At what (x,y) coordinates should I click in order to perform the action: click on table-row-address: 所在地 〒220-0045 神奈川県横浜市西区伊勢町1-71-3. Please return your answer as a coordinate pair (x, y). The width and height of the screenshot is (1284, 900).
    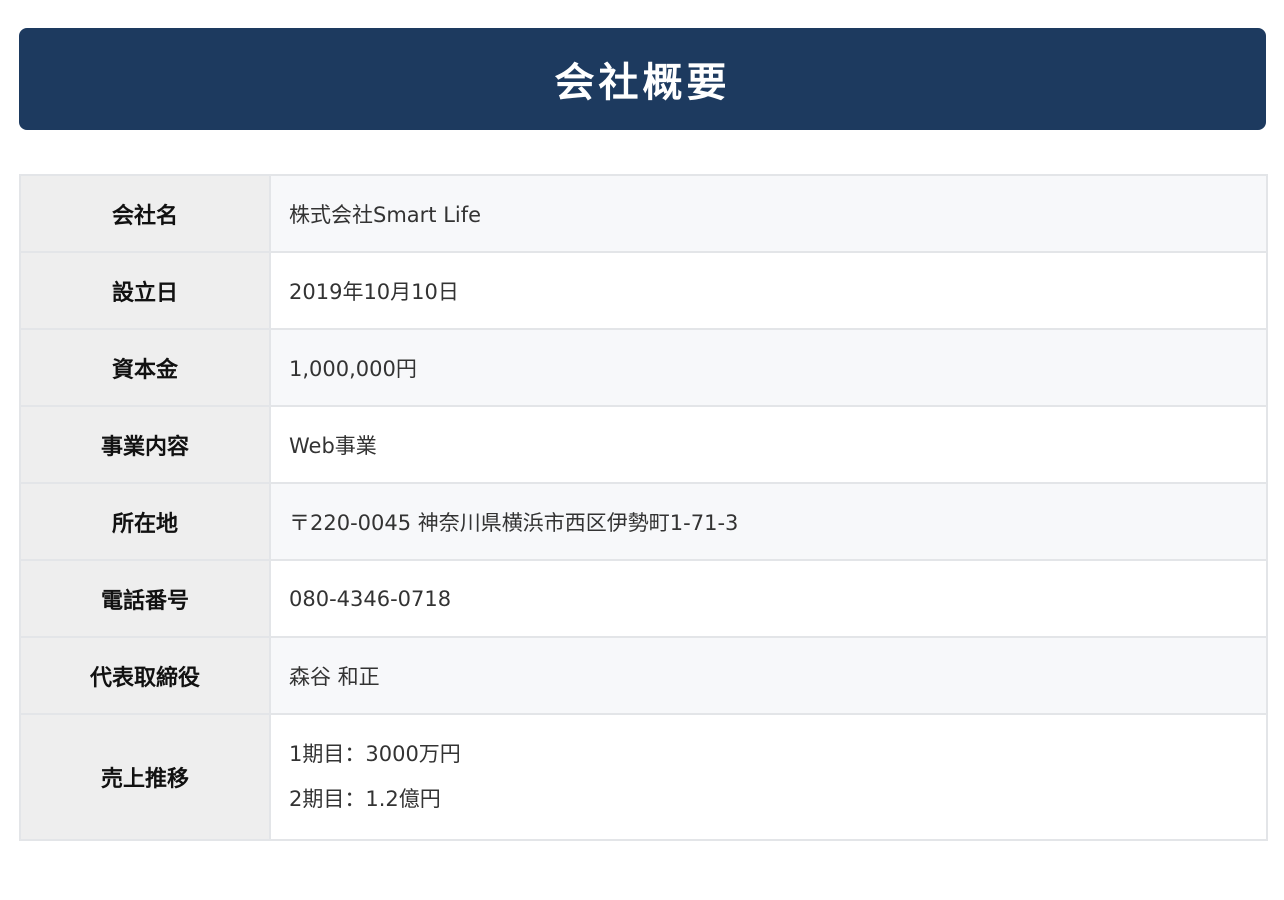
    Looking at the image, I should click on (643, 521).